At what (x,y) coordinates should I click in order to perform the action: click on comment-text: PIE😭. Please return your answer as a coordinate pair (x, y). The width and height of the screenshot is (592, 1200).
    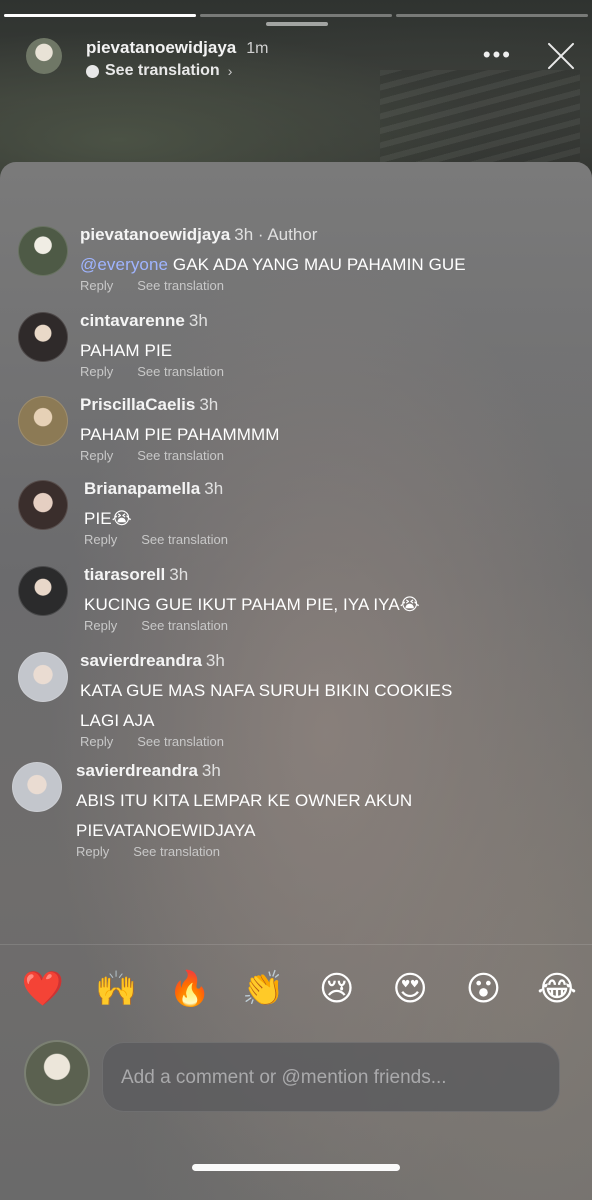
    Looking at the image, I should click on (108, 518).